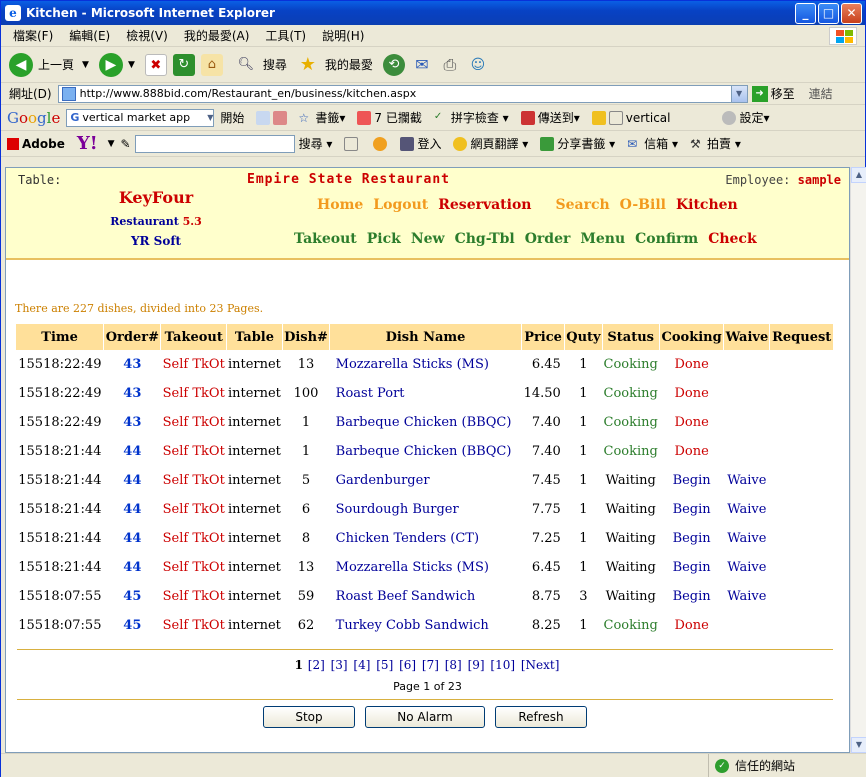 This screenshot has height=777, width=866. I want to click on settings-button: 設定▾, so click(746, 117).